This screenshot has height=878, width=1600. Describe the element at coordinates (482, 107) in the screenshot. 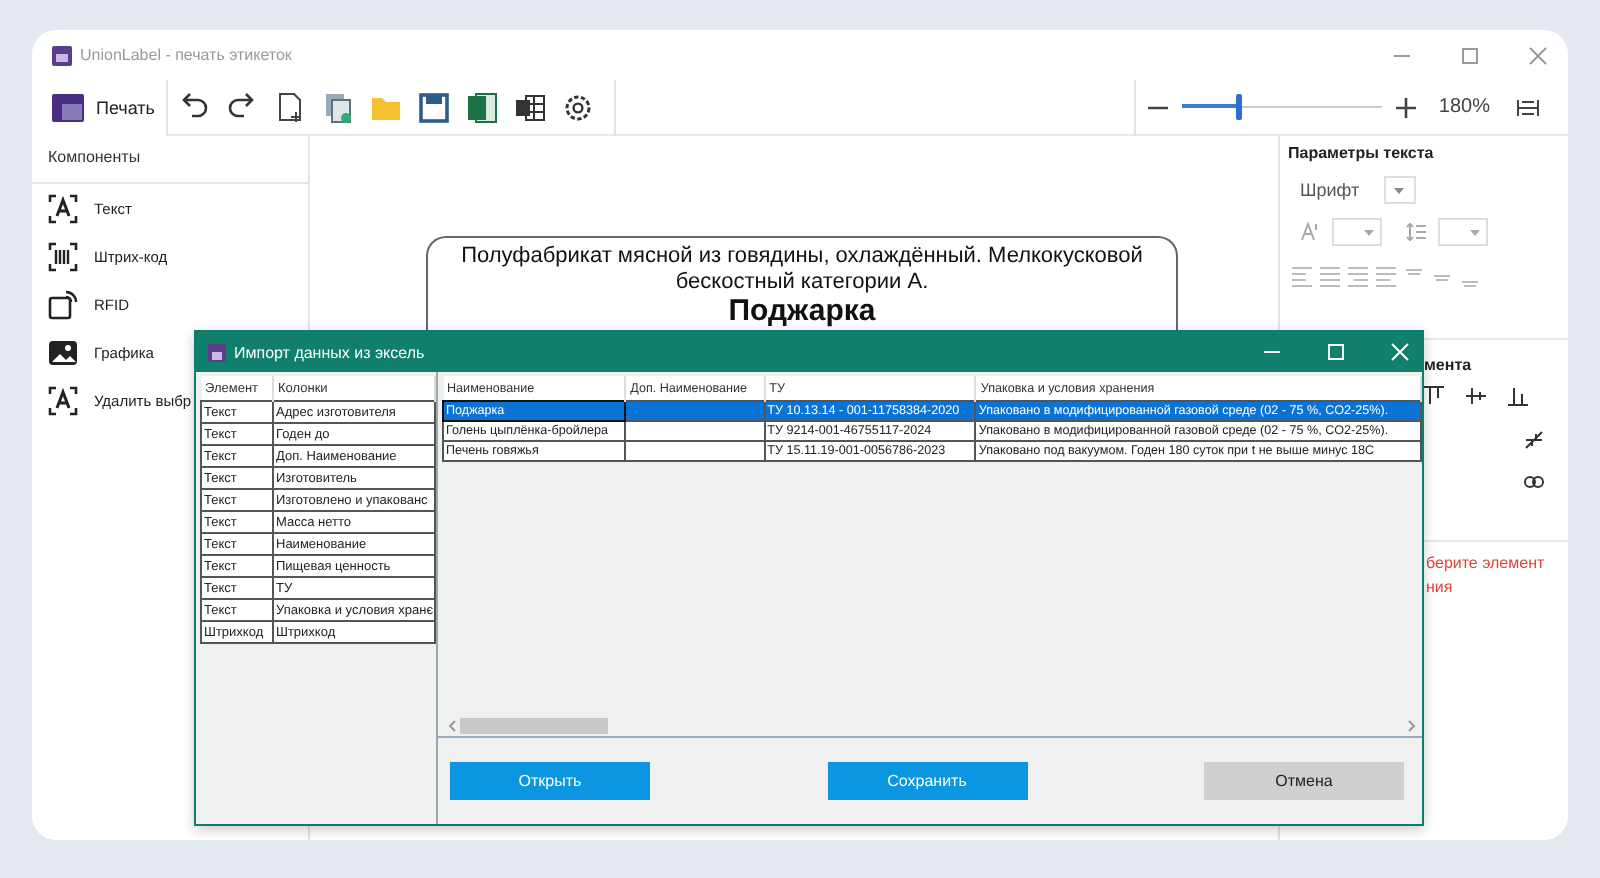

I see `spreadsheet-icon` at that location.